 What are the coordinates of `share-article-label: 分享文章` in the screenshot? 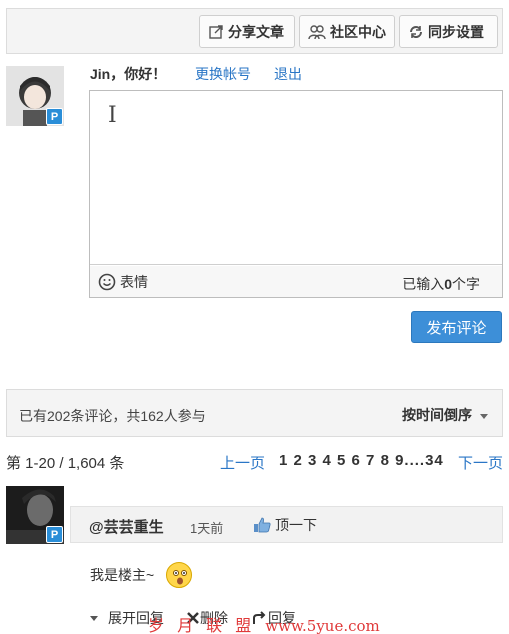 It's located at (256, 31).